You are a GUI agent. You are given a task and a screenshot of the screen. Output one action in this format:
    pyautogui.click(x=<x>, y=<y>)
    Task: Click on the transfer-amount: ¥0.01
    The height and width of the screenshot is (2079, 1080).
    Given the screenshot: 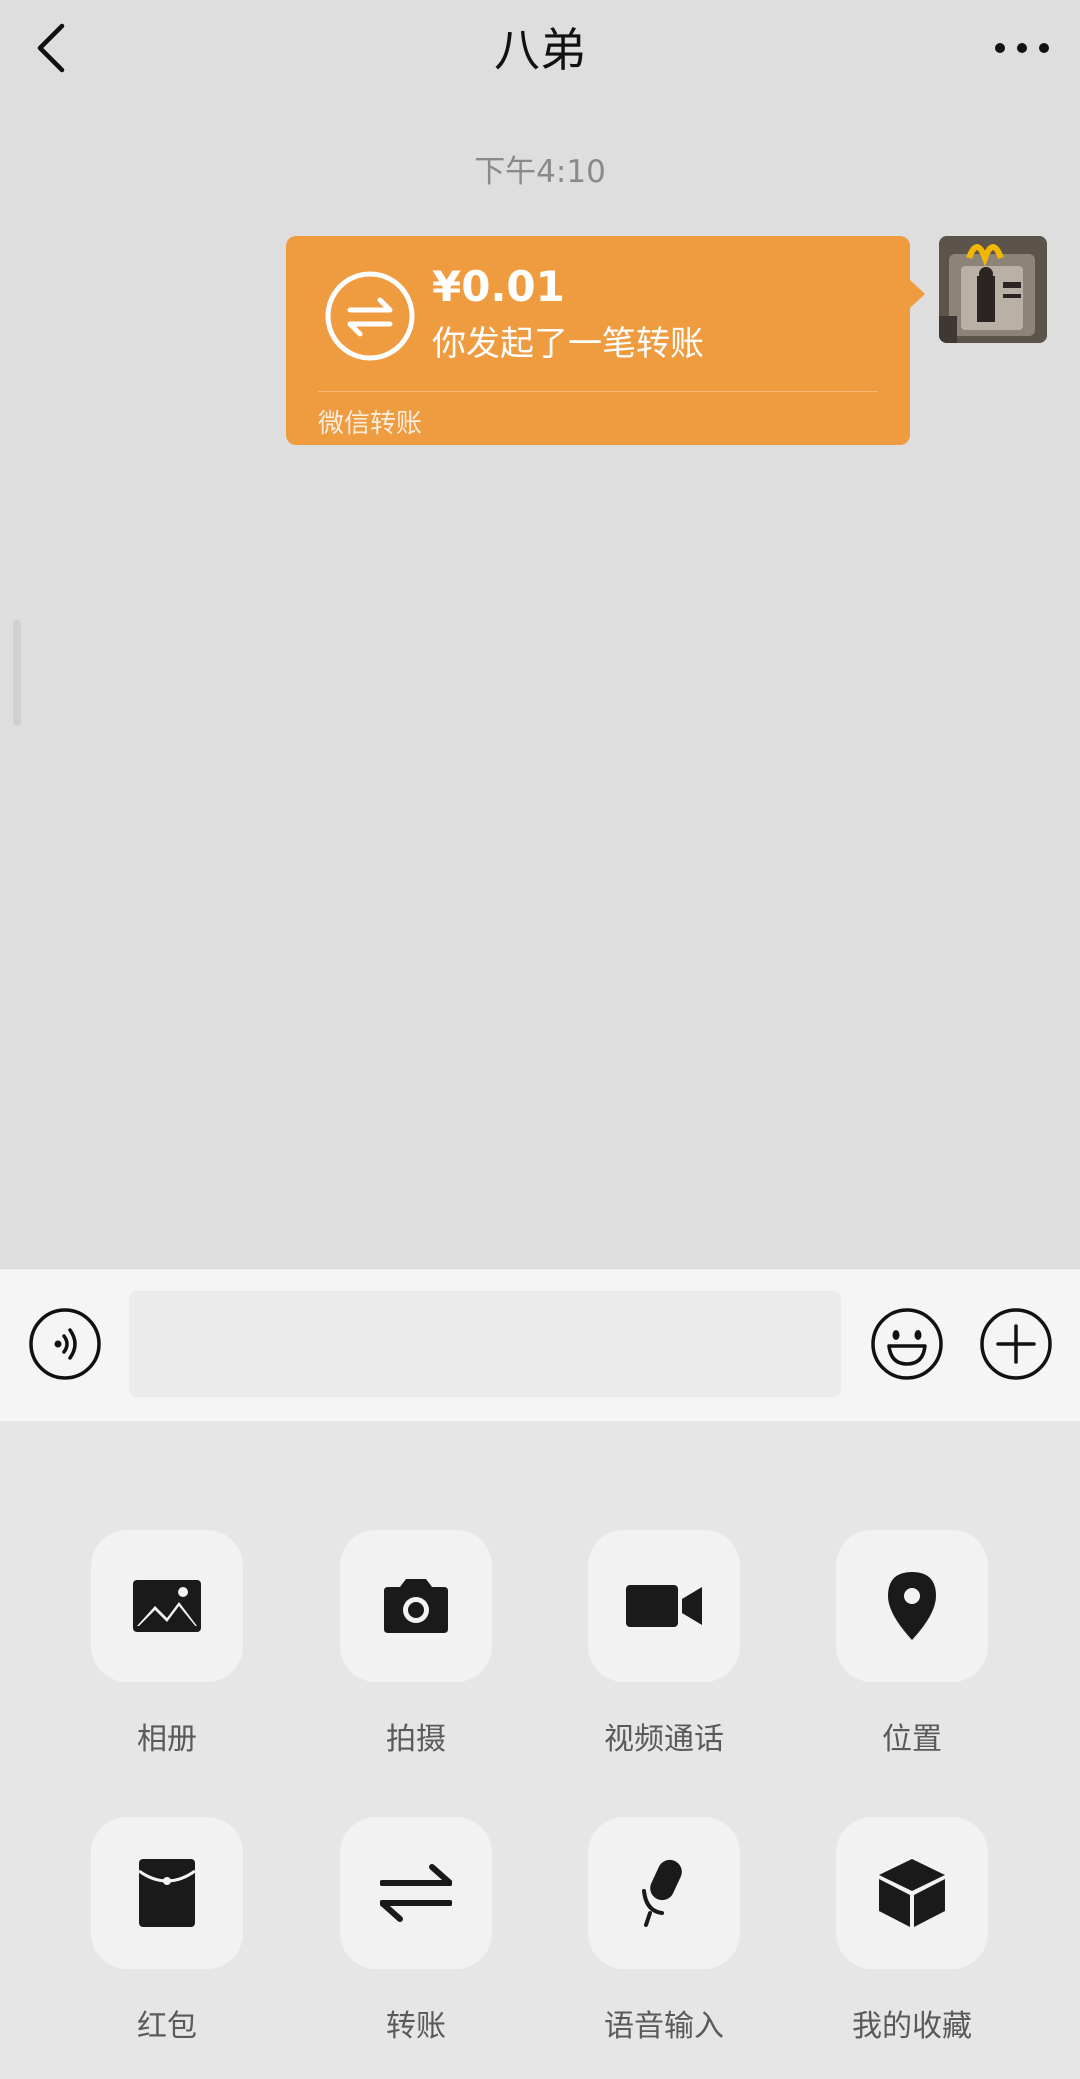 What is the action you would take?
    pyautogui.click(x=498, y=286)
    